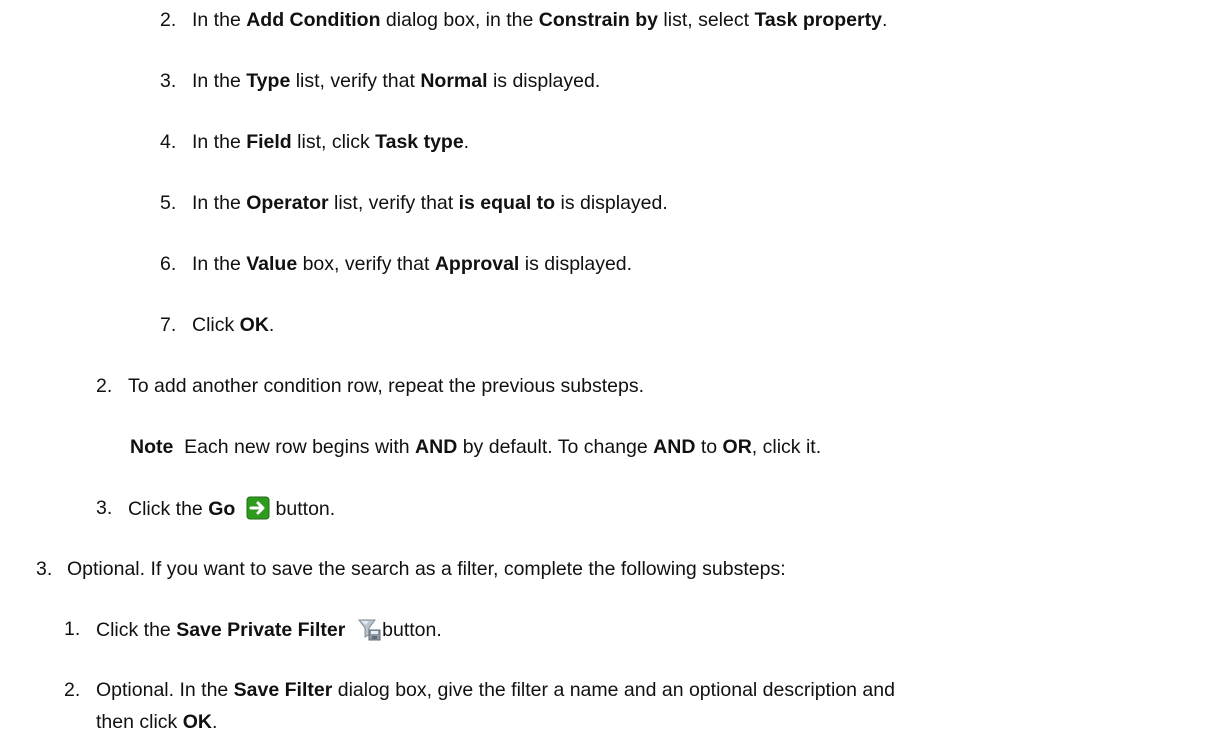 Image resolution: width=1212 pixels, height=744 pixels. Describe the element at coordinates (231, 511) in the screenshot. I see `step-text: Click the Go button.` at that location.